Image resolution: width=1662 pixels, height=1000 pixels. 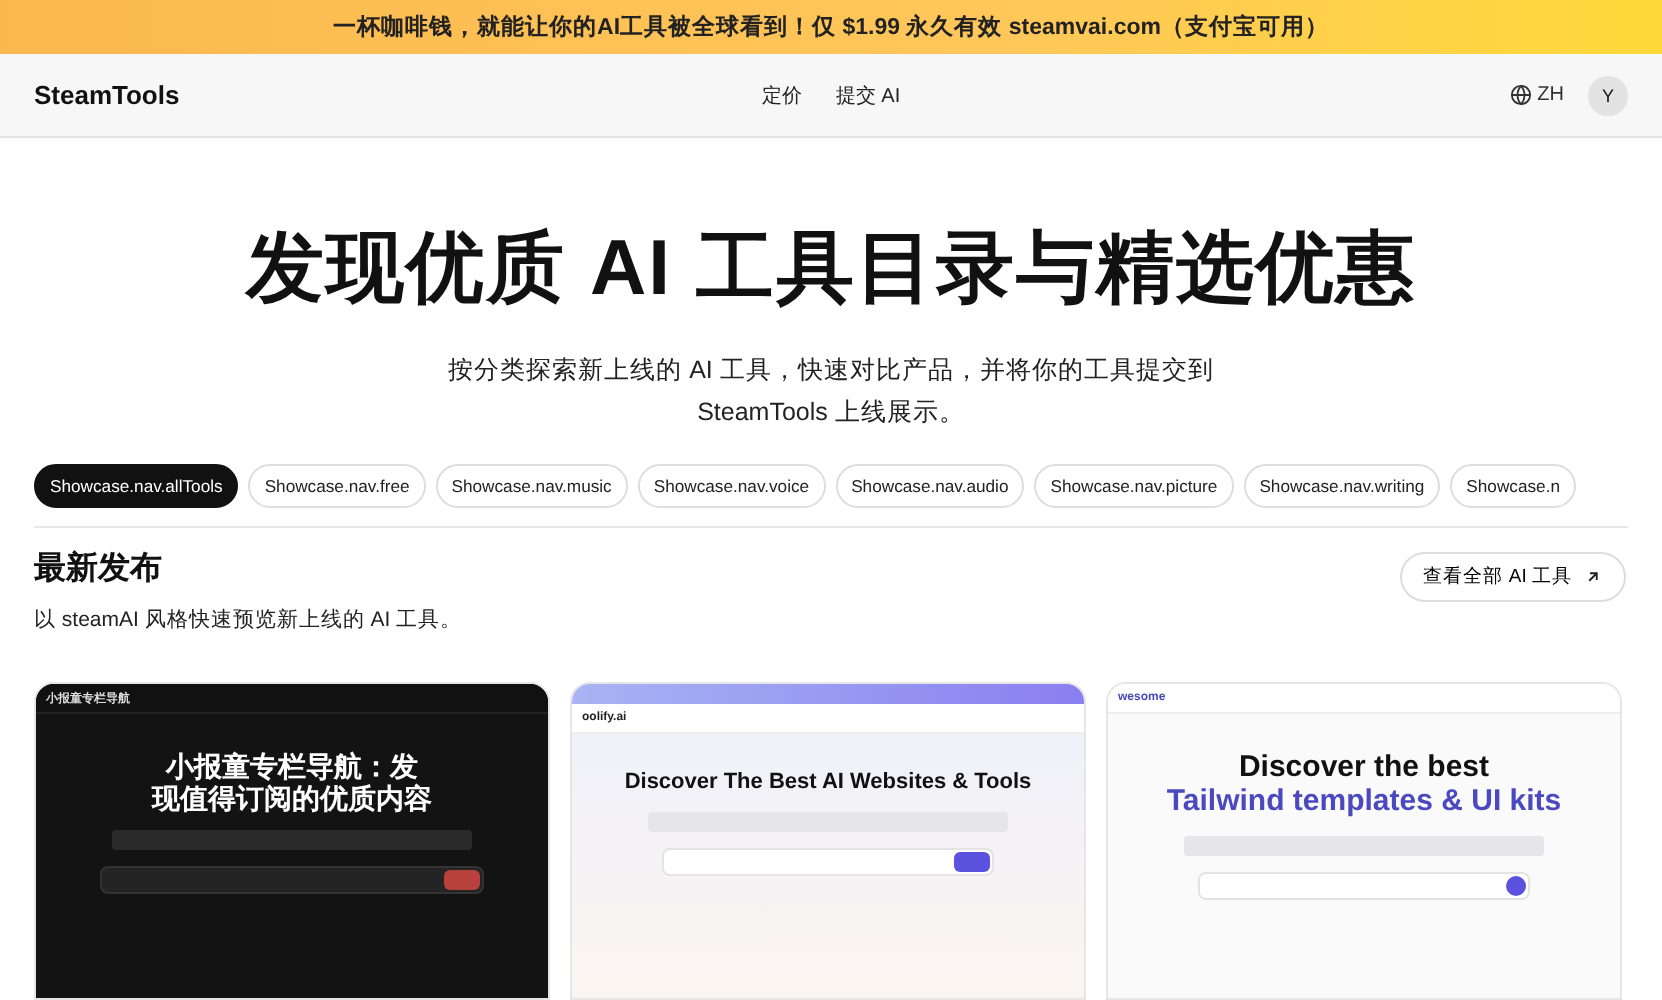 What do you see at coordinates (1593, 577) in the screenshot?
I see `arrow-icon` at bounding box center [1593, 577].